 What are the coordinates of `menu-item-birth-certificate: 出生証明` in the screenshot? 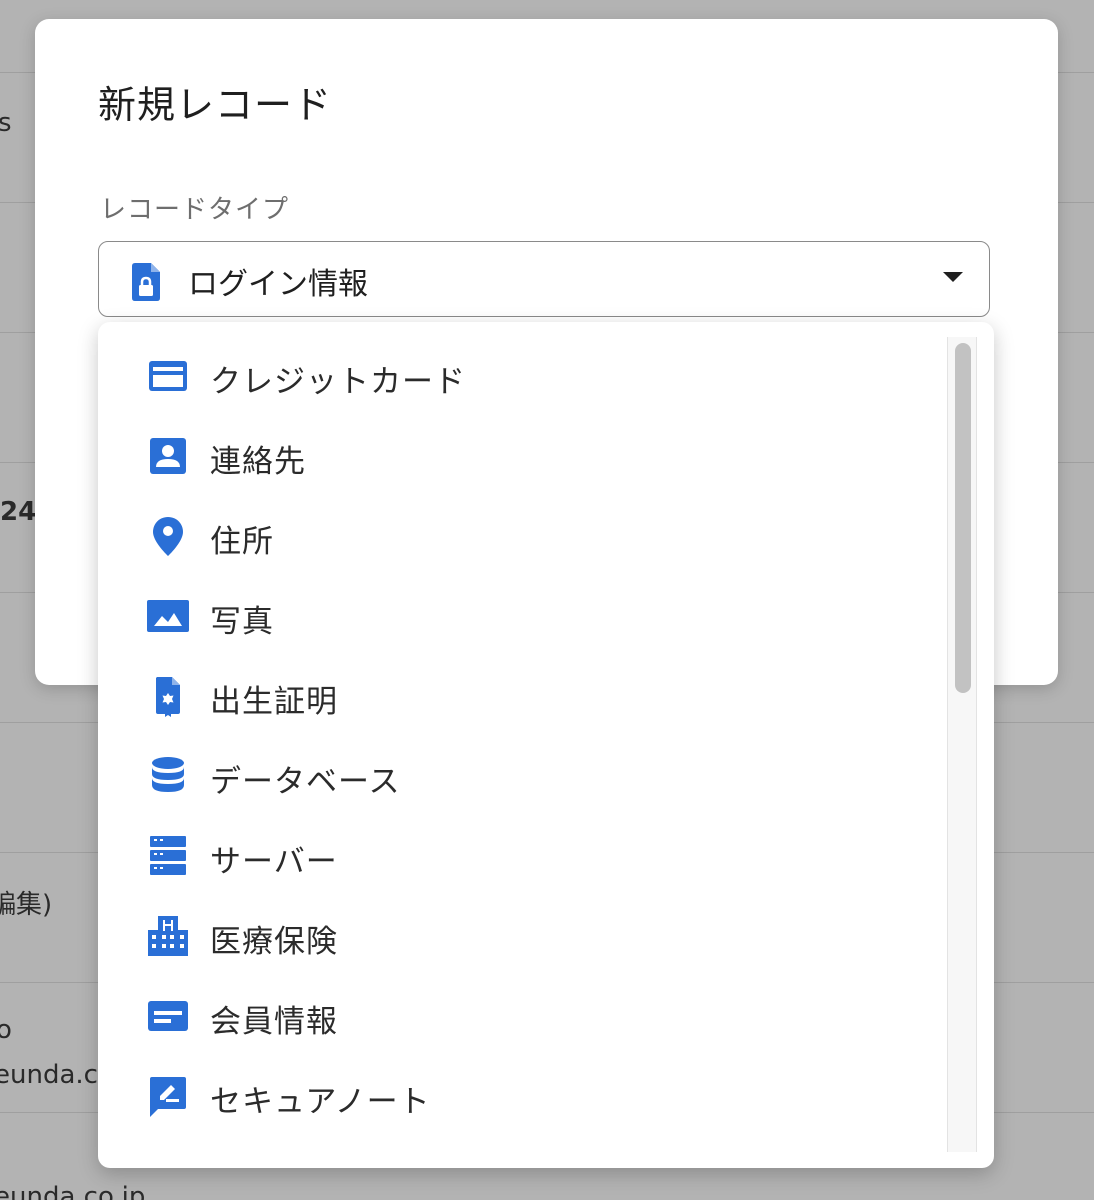 It's located at (520, 696).